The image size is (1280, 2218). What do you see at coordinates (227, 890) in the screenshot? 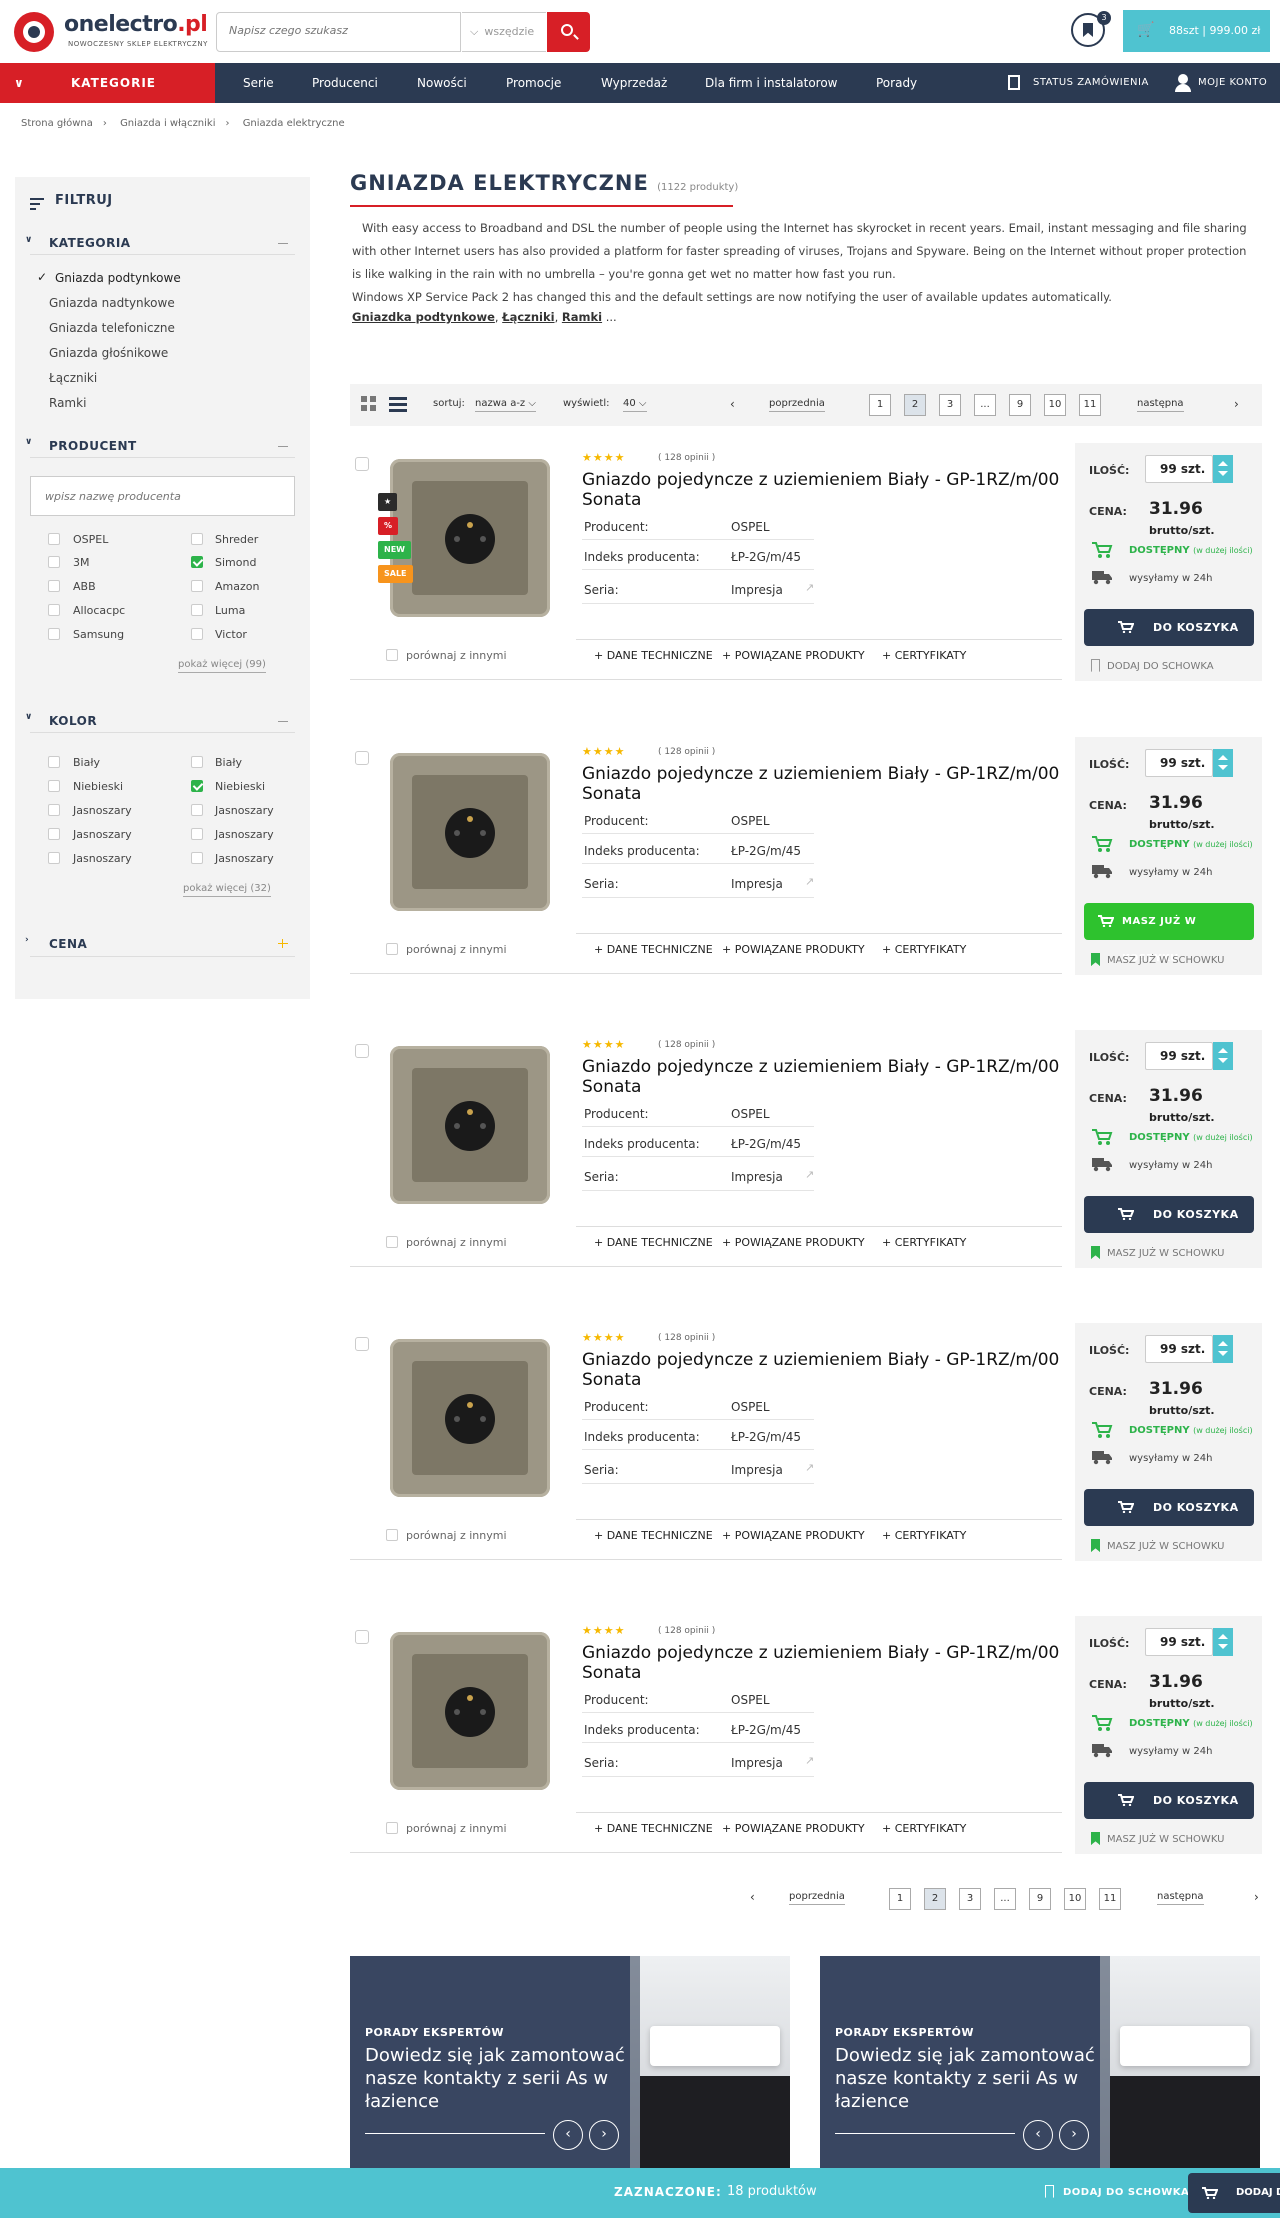
I see `show-more-colors: pokaż więcej (32)` at bounding box center [227, 890].